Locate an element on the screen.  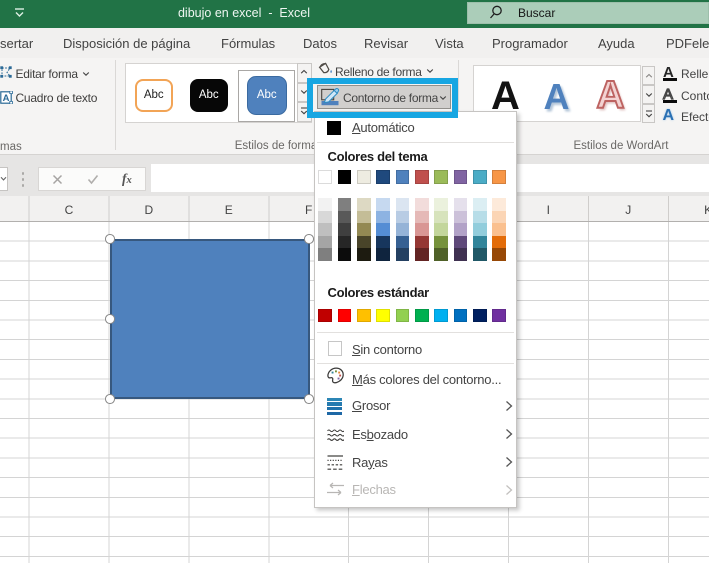
svg-text: A is located at coordinates (6, 98).